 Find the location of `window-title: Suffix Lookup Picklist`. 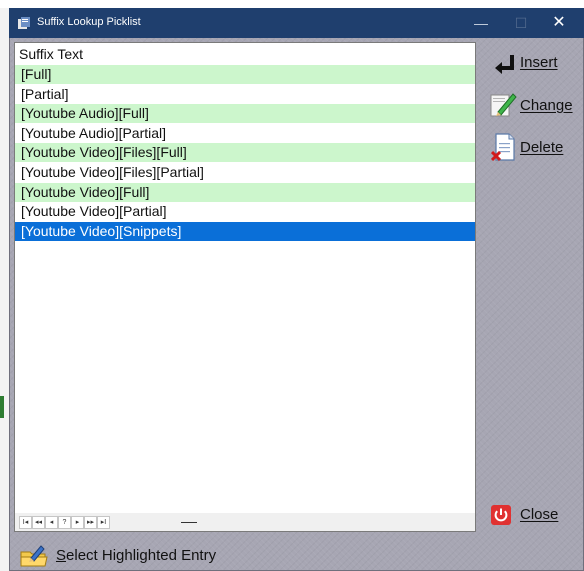

window-title: Suffix Lookup Picklist is located at coordinates (89, 22).